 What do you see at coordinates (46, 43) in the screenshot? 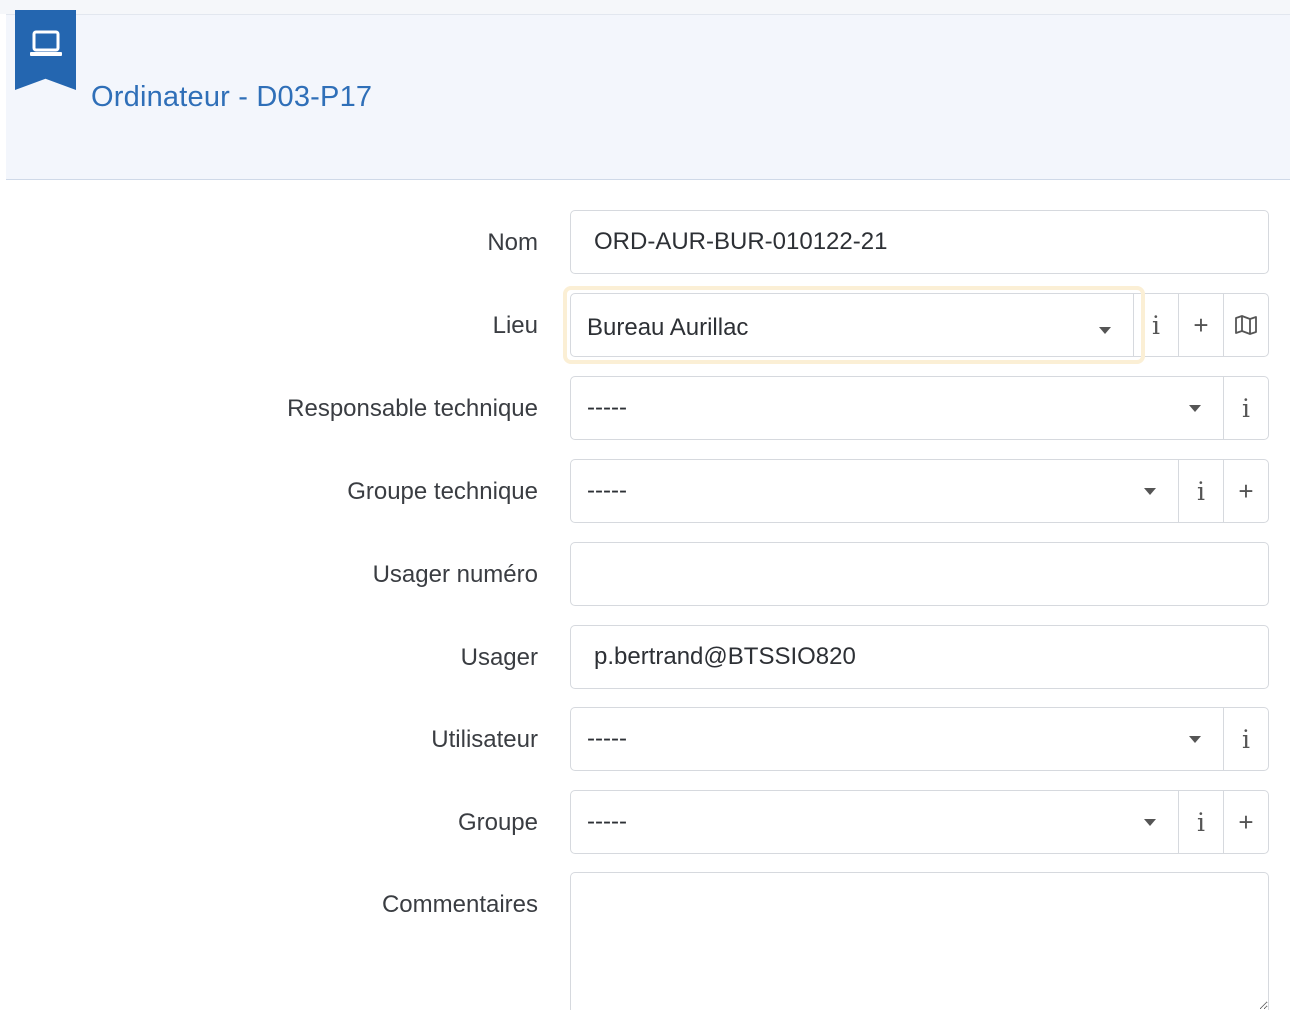
I see `laptop-icon` at bounding box center [46, 43].